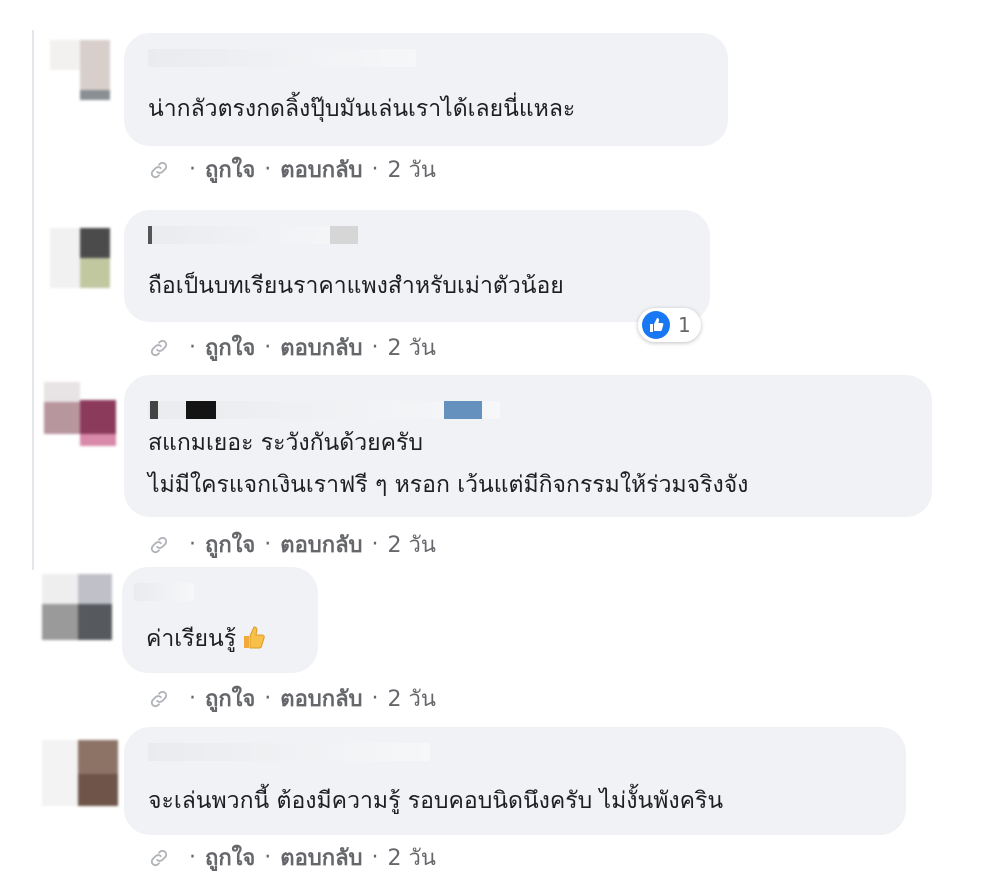 Image resolution: width=994 pixels, height=878 pixels. What do you see at coordinates (33, 300) in the screenshot?
I see `thread-line` at bounding box center [33, 300].